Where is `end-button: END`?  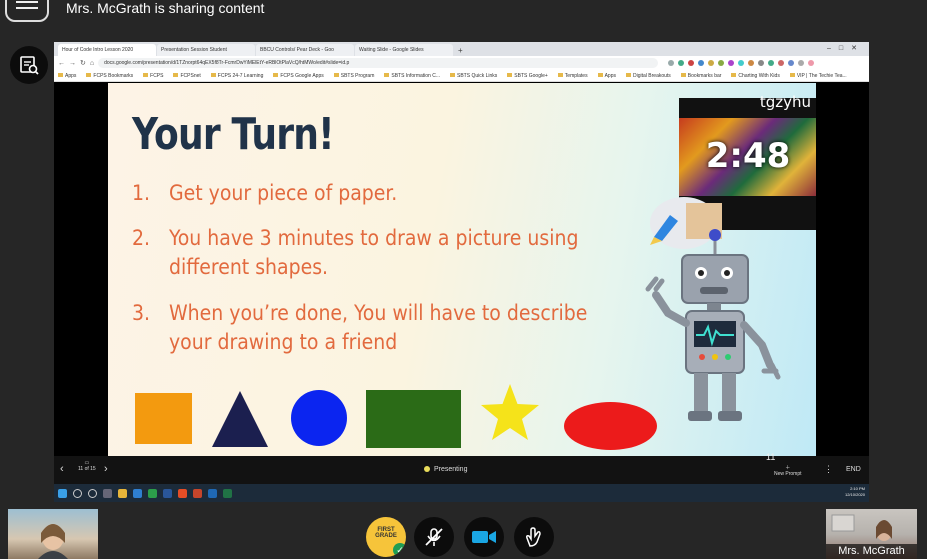
end-button: END is located at coordinates (853, 469).